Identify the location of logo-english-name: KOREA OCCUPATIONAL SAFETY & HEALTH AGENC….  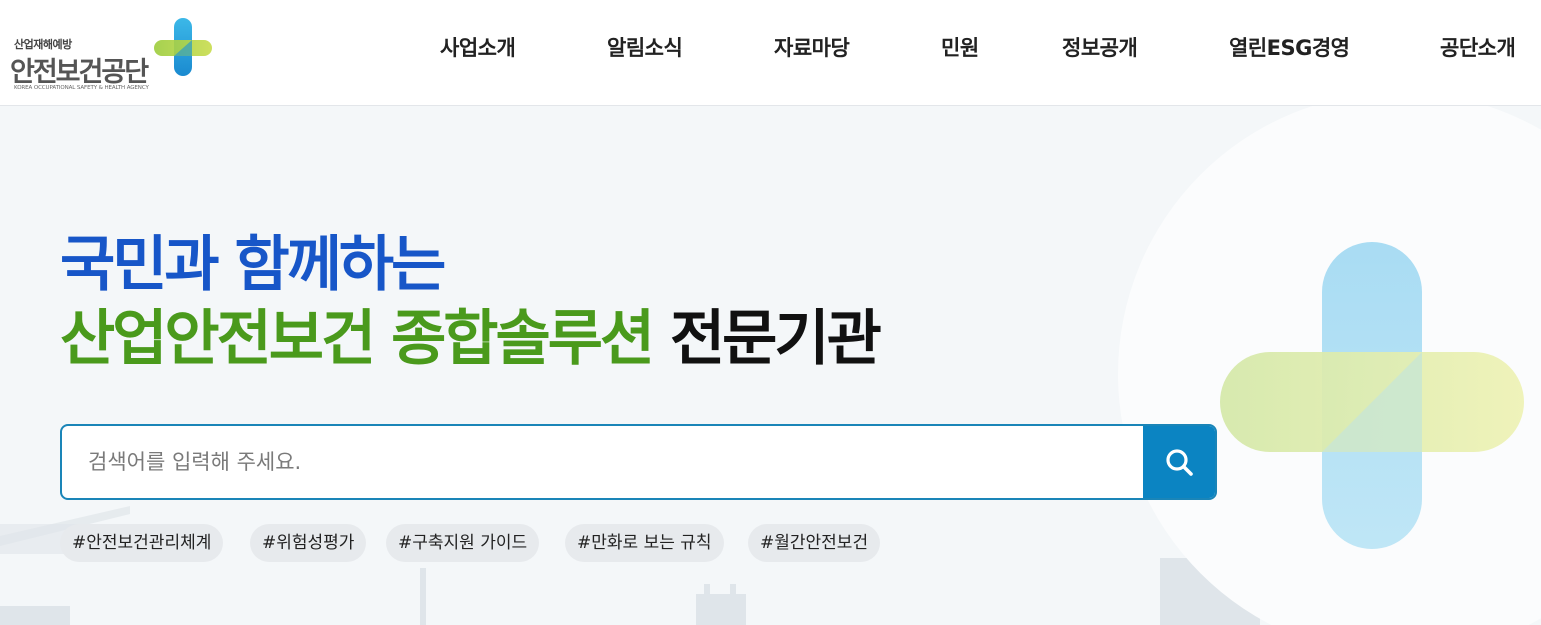
(81, 88).